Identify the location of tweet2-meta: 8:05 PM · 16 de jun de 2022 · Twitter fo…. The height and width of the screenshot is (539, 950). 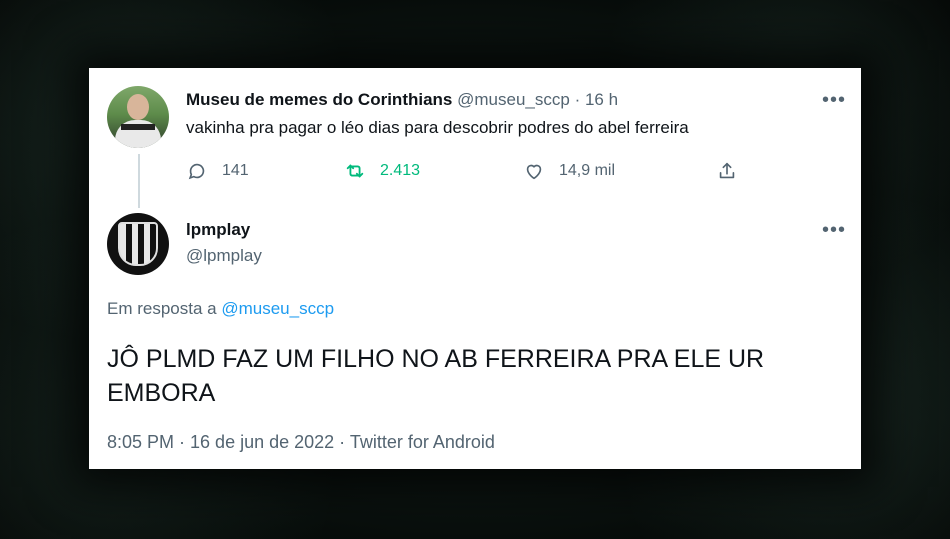
(301, 442).